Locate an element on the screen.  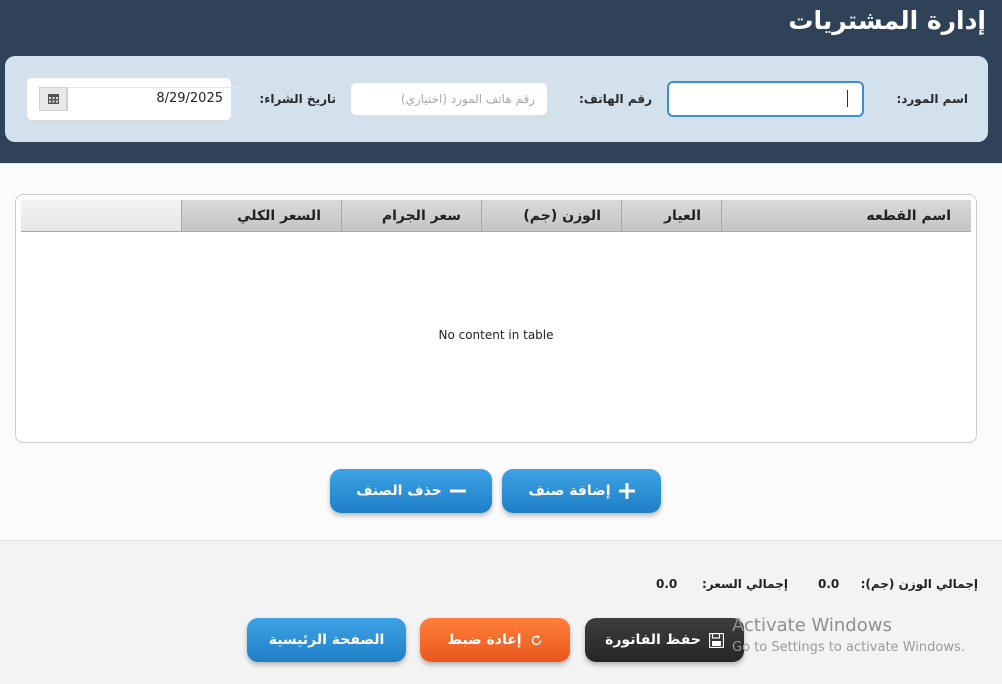
delete-item-button: حذف الصنف is located at coordinates (411, 491).